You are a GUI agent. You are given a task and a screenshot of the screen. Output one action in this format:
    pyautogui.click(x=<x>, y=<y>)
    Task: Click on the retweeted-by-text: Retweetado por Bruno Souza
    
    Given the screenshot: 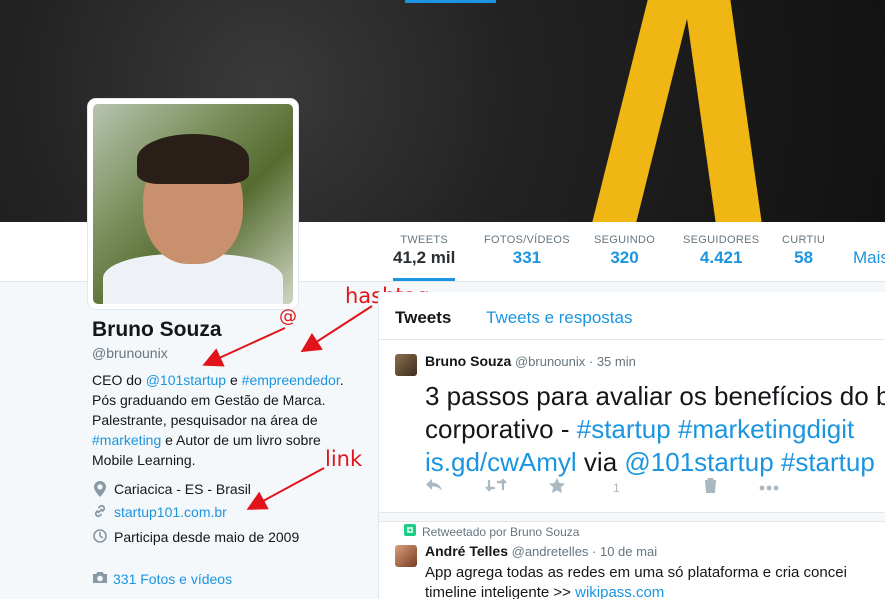 What is the action you would take?
    pyautogui.click(x=500, y=532)
    